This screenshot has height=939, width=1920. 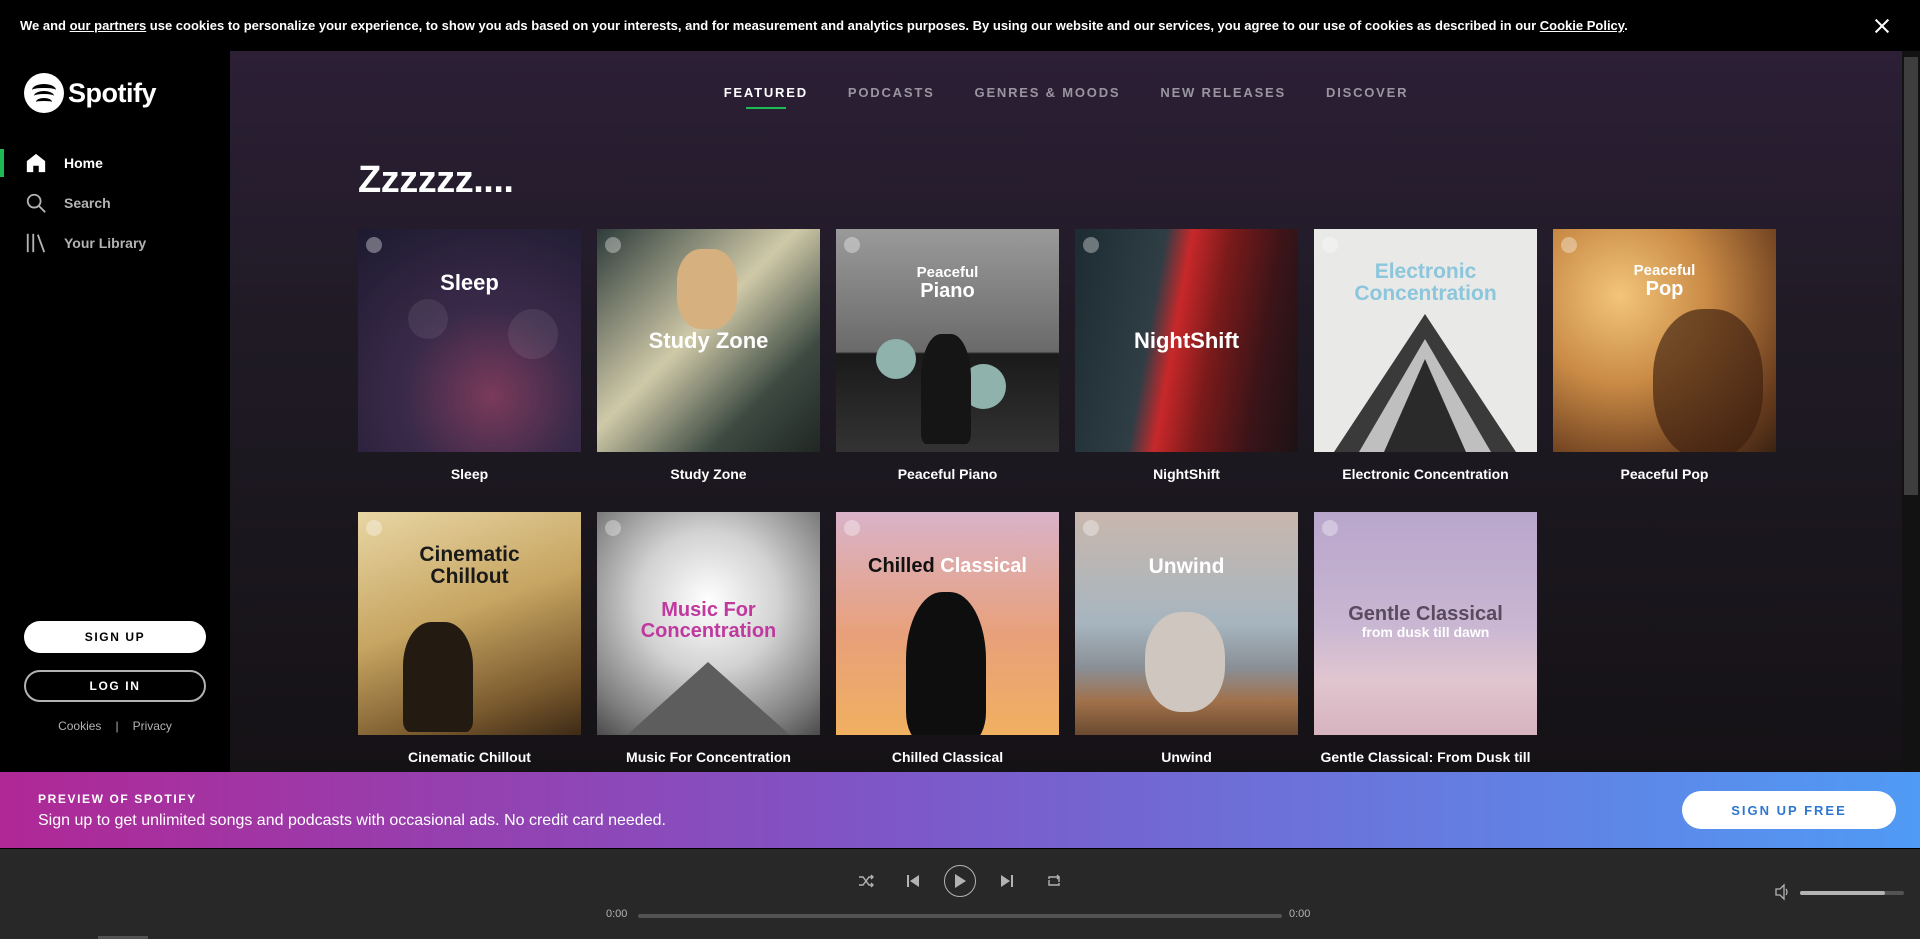 I want to click on playlist-cover: Peaceful Piano, so click(x=947, y=340).